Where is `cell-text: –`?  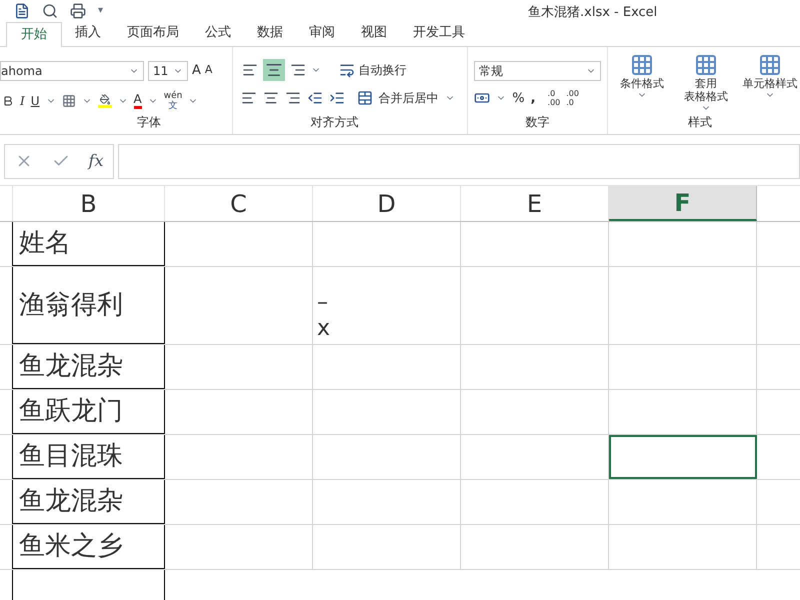
cell-text: – is located at coordinates (323, 303).